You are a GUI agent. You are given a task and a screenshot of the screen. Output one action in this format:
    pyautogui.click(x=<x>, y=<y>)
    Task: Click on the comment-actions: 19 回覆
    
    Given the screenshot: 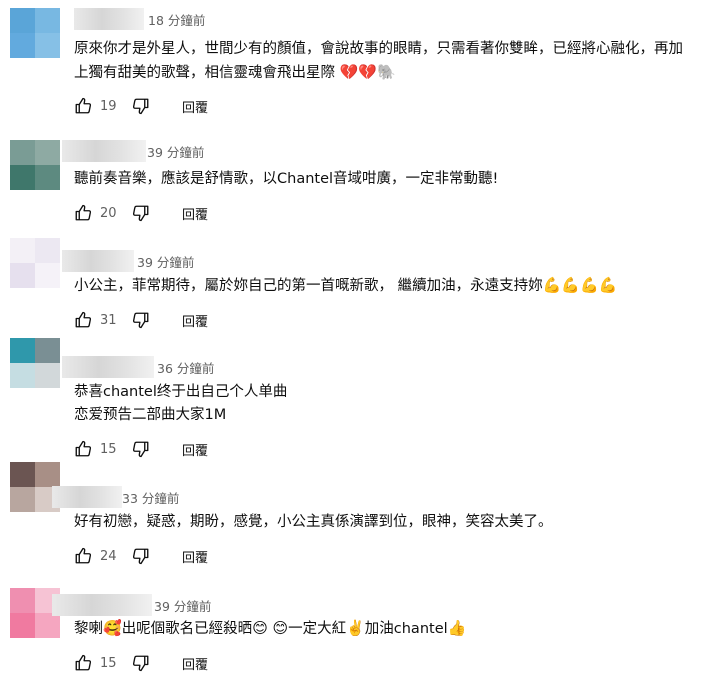 What is the action you would take?
    pyautogui.click(x=141, y=106)
    